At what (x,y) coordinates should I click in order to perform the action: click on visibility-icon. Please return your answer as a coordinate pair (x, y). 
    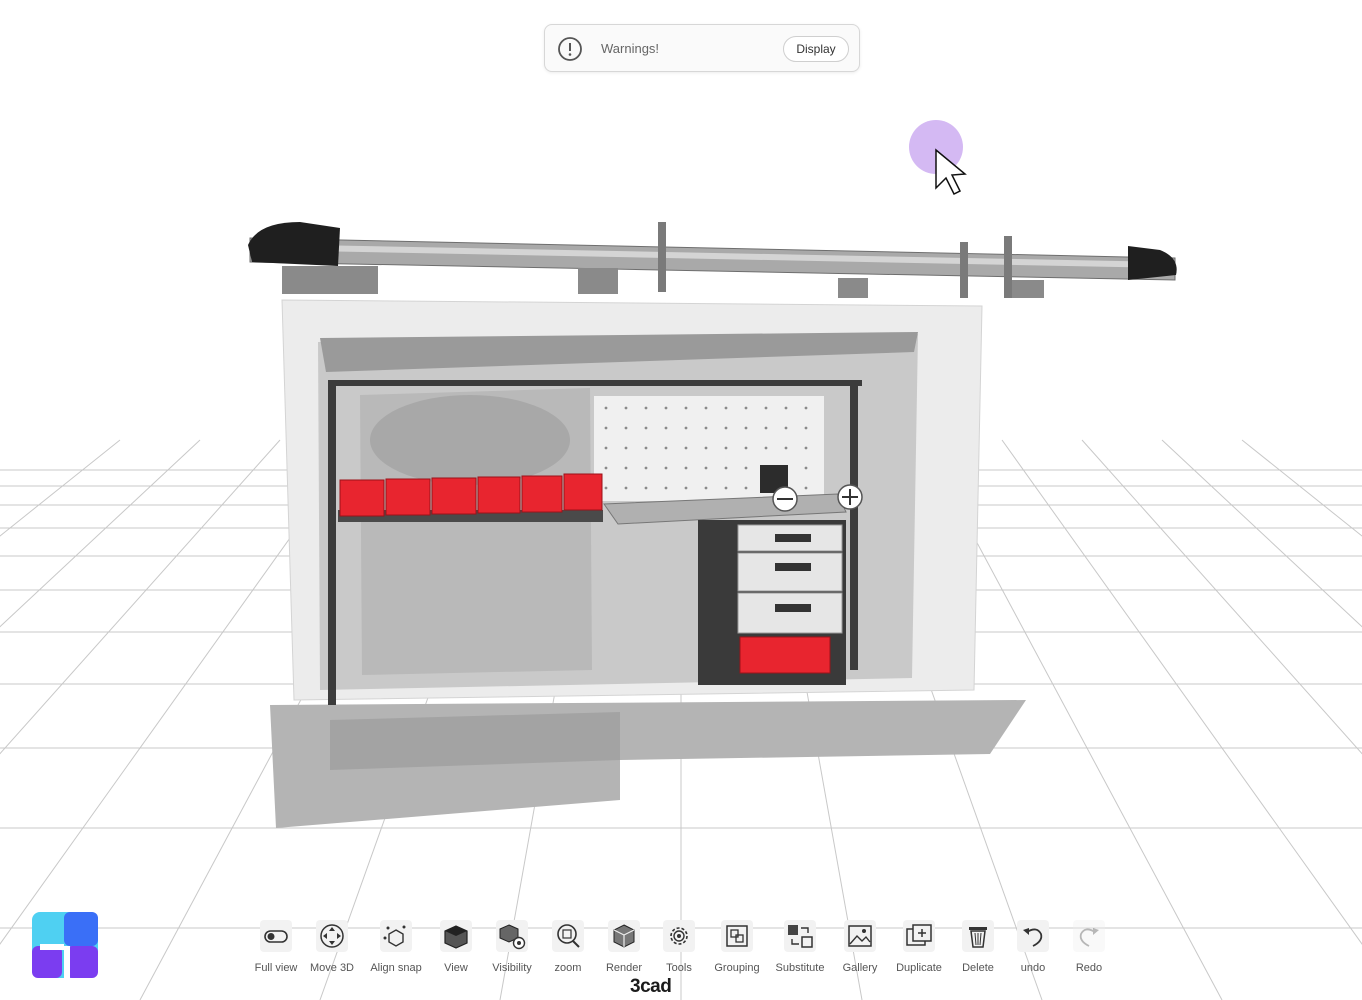
    Looking at the image, I should click on (512, 936).